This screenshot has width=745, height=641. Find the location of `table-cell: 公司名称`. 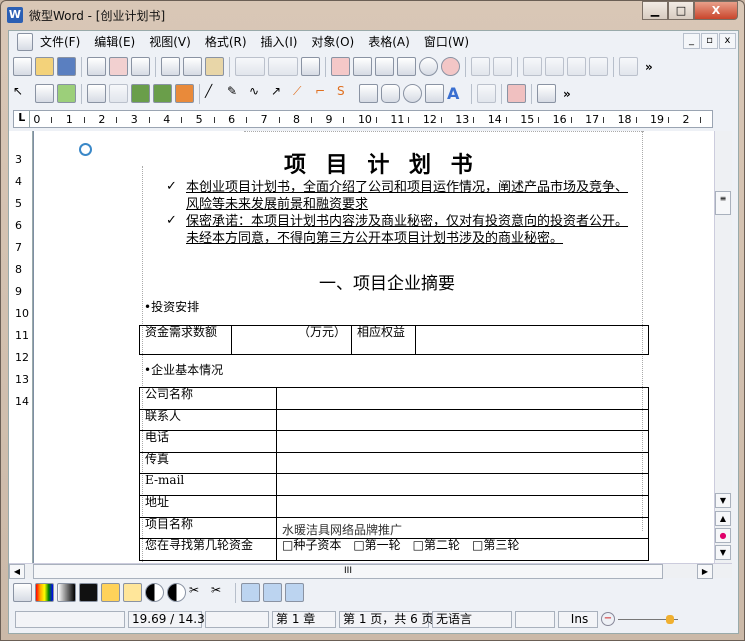

table-cell: 公司名称 is located at coordinates (208, 398).